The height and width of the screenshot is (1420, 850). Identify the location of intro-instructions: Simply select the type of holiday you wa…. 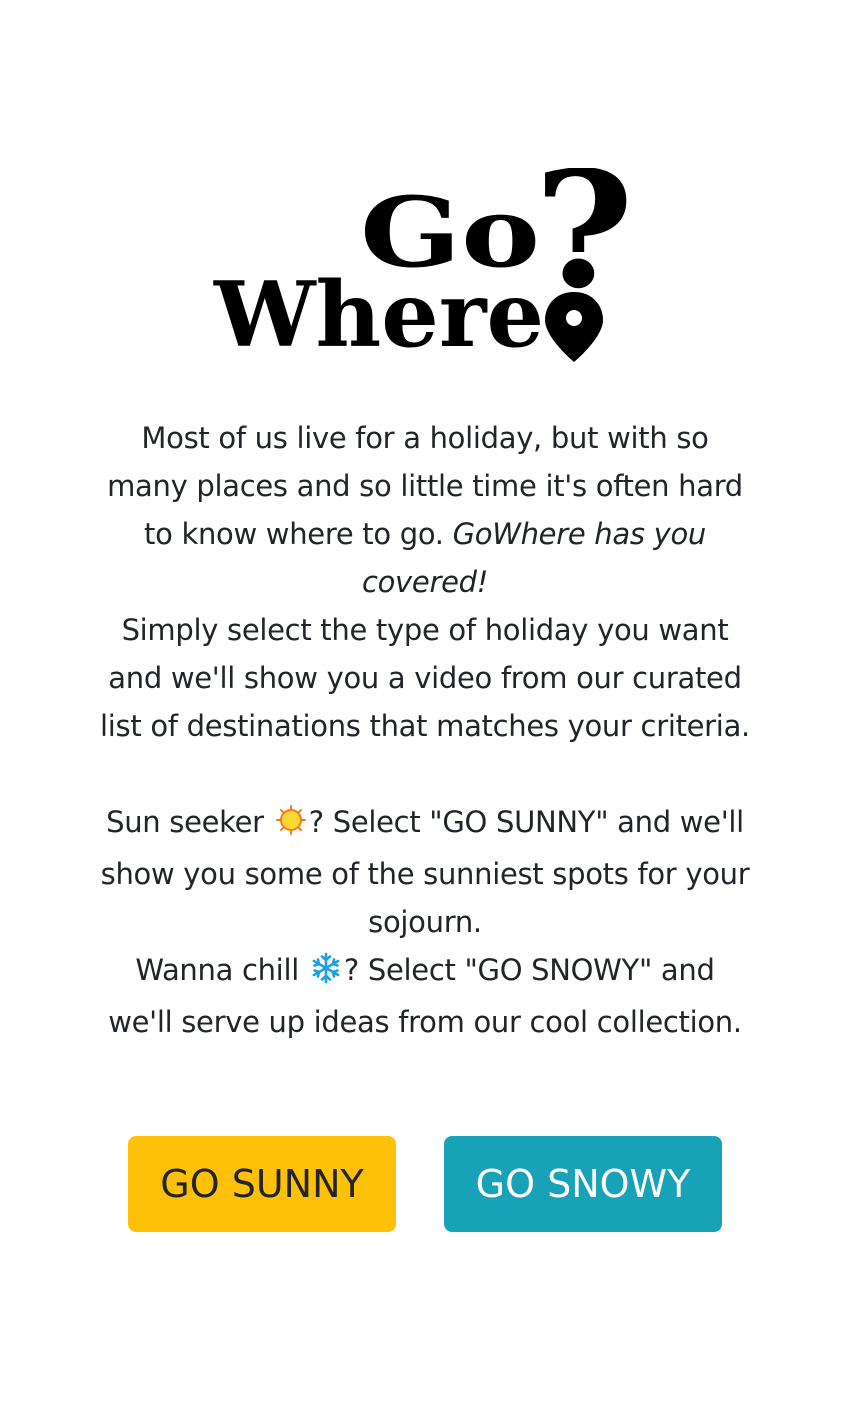
(425, 678).